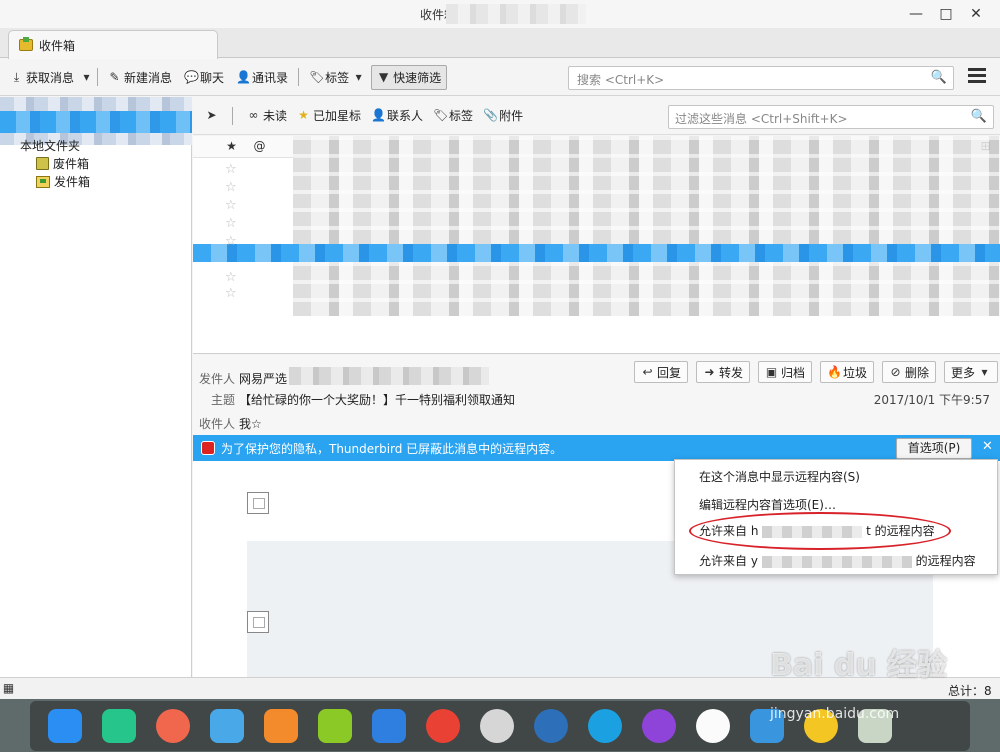 This screenshot has height=752, width=1000. What do you see at coordinates (713, 726) in the screenshot?
I see `media-icon` at bounding box center [713, 726].